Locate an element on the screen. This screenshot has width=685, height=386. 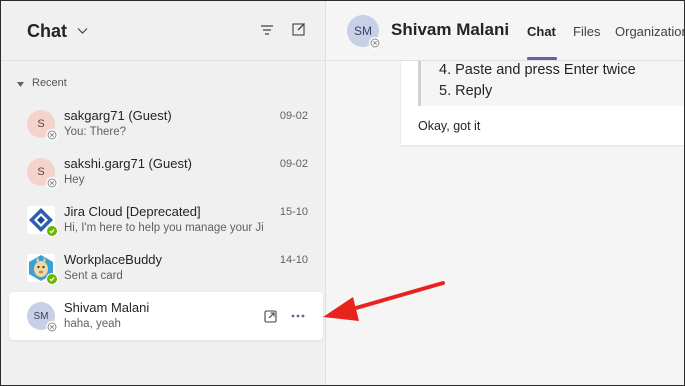
quoted-message: 4. Paste and press Enter twice 5. Reply is located at coordinates (551, 83).